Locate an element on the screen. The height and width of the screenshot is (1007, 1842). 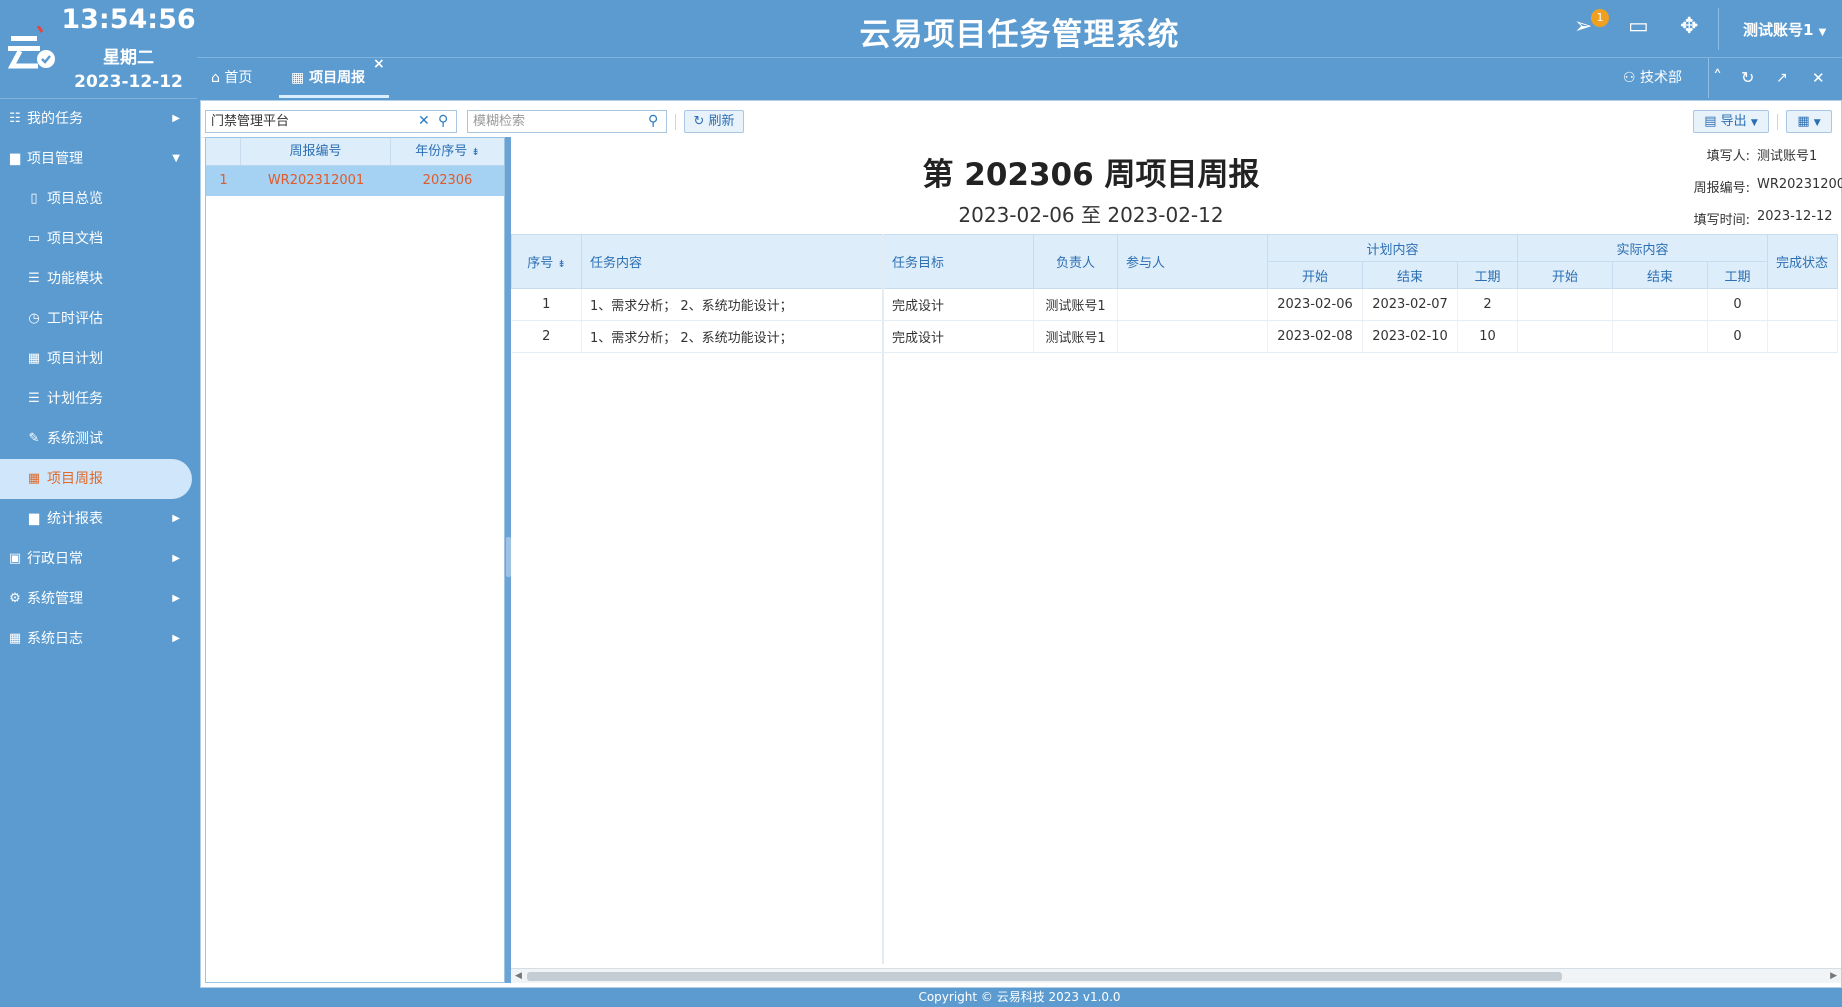
column-header-owner: 负责人 is located at coordinates (1075, 261).